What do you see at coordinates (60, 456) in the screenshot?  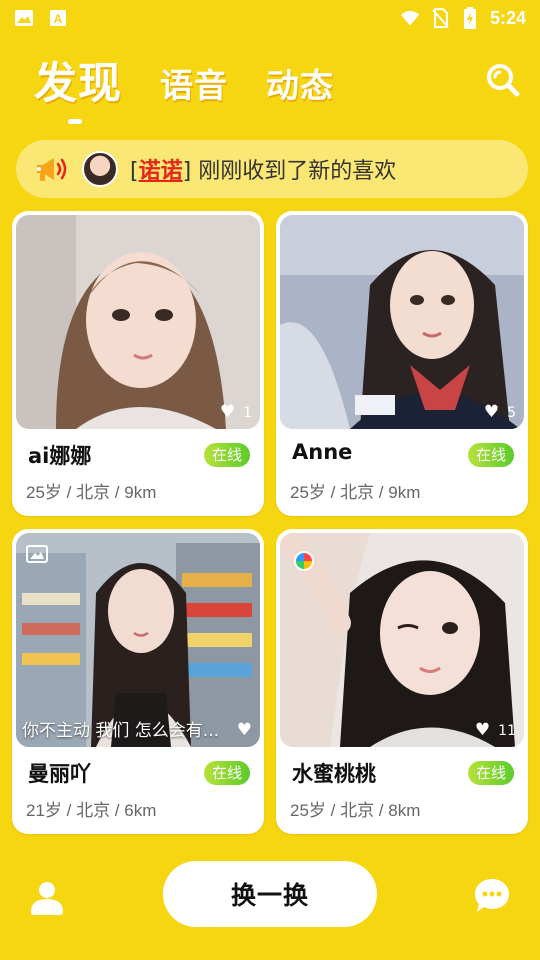 I see `user-name: ai娜娜` at bounding box center [60, 456].